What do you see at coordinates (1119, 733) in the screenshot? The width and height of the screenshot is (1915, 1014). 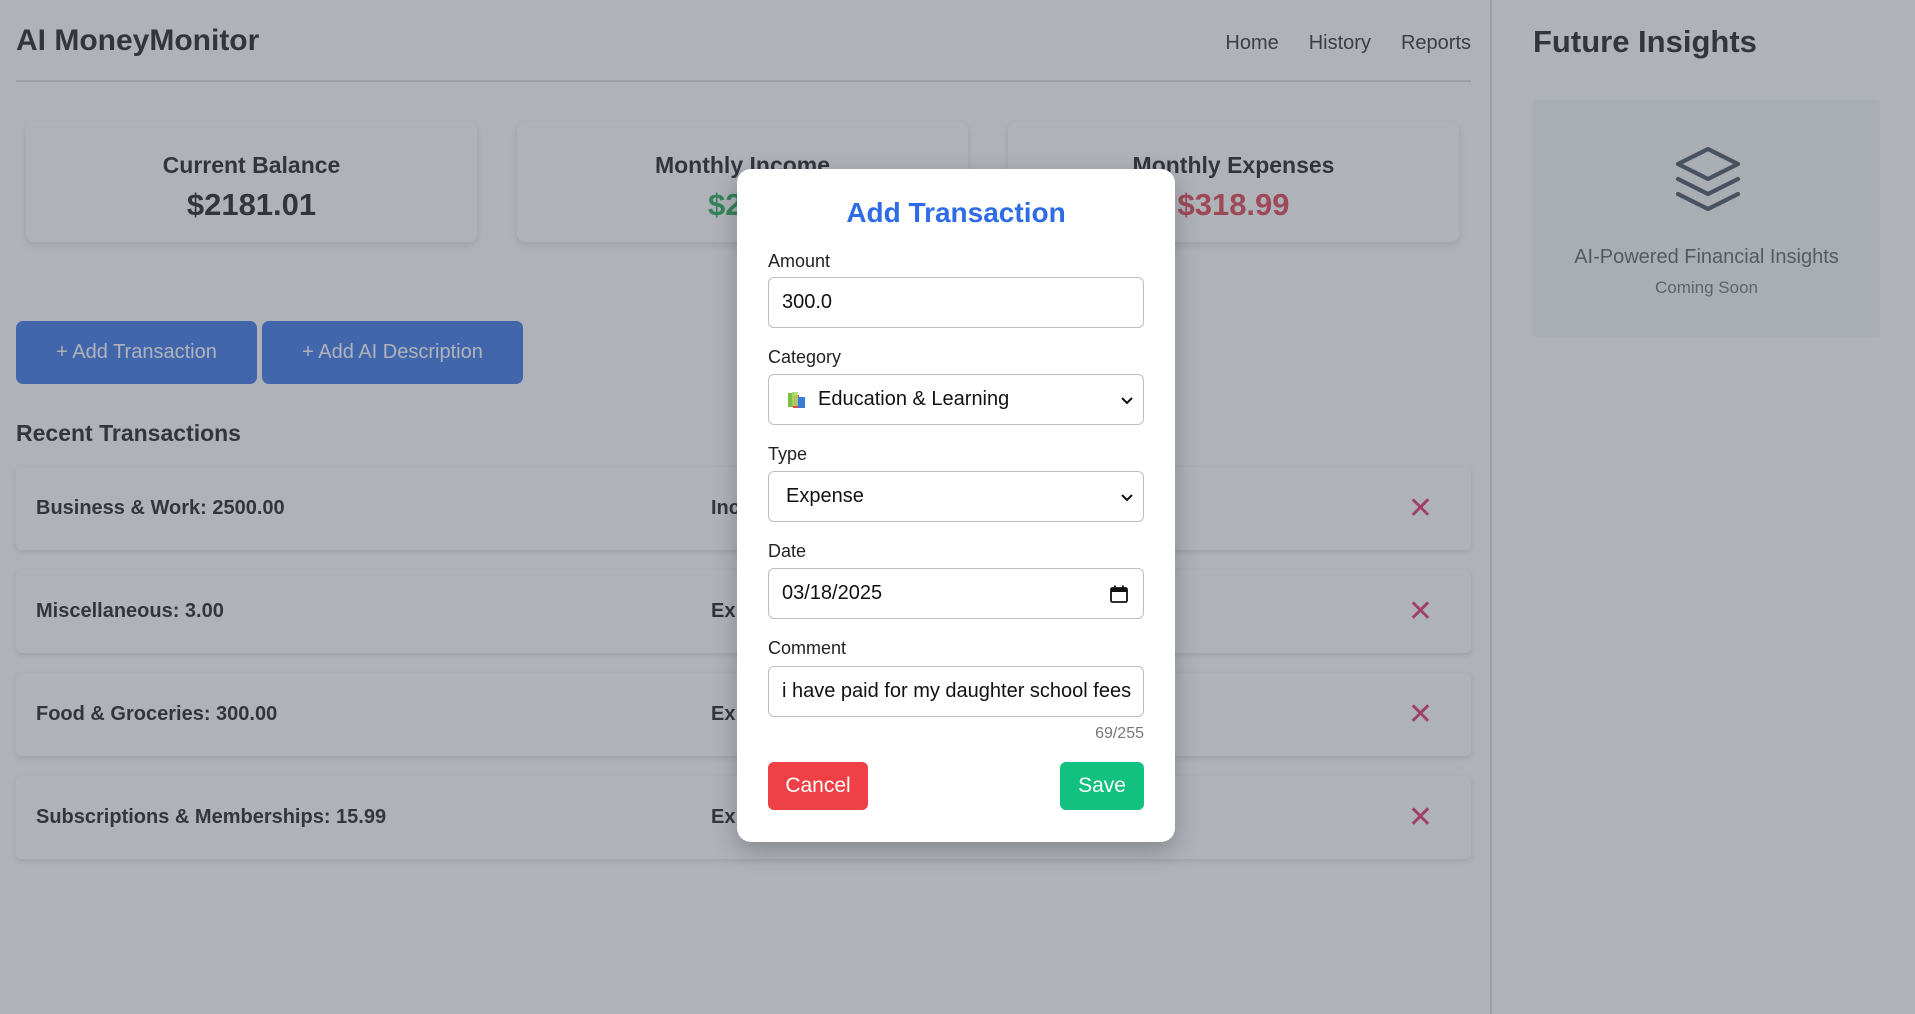 I see `comment-counter: 69/255` at bounding box center [1119, 733].